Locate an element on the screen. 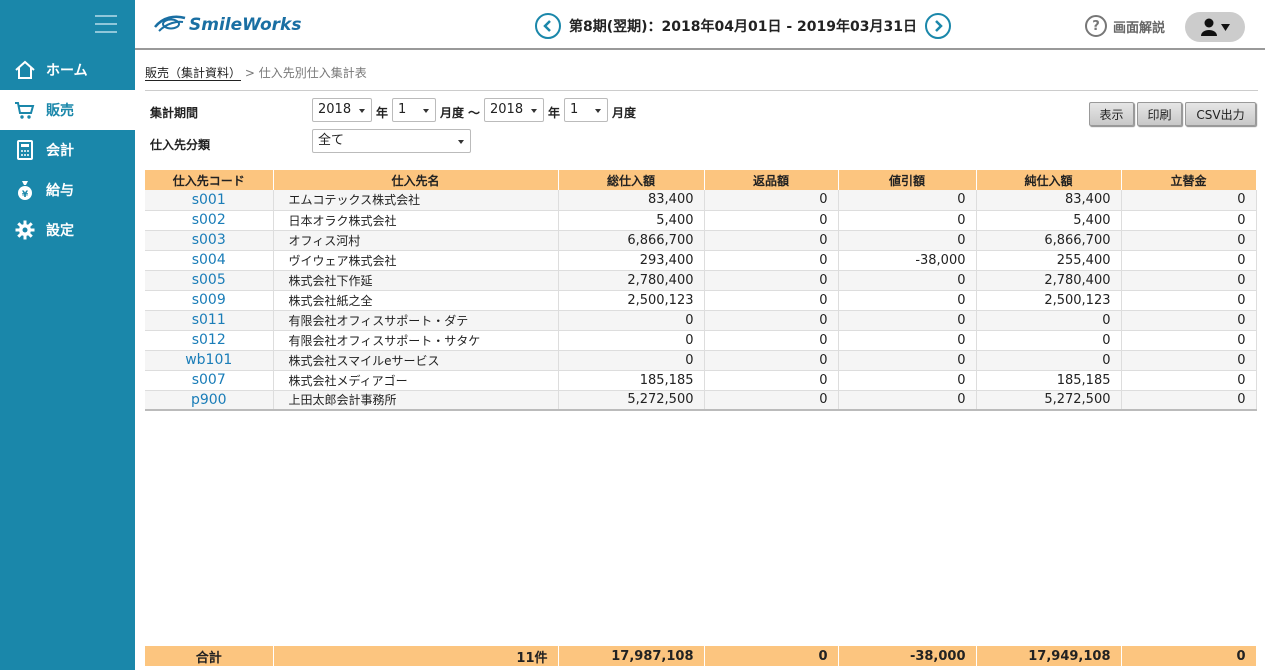 This screenshot has width=1265, height=670. sidebar-item-home: ホーム is located at coordinates (67, 70).